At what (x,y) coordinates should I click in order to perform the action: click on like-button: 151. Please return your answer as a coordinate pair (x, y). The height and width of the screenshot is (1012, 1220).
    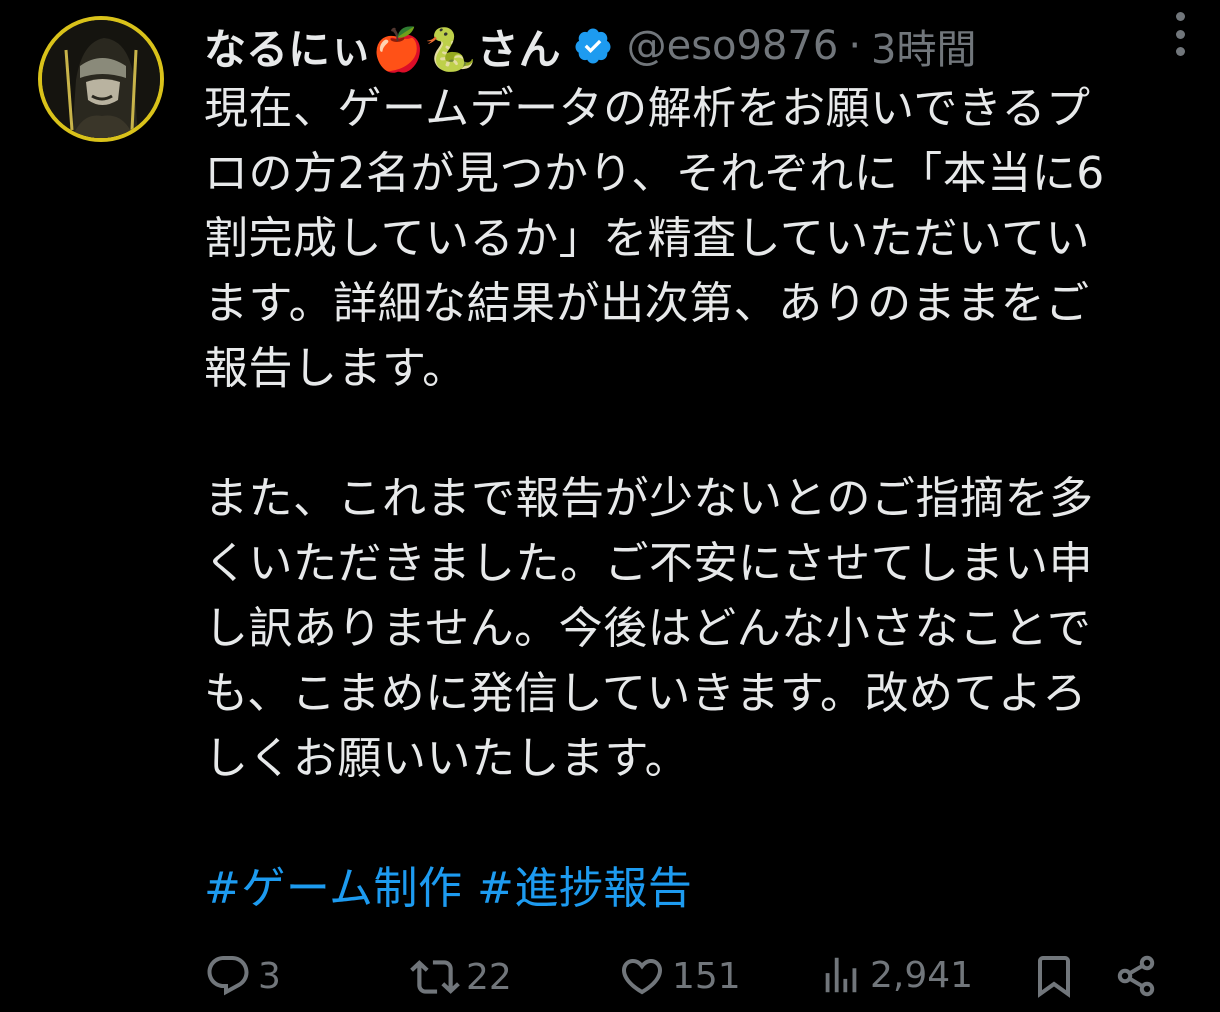
    Looking at the image, I should click on (679, 976).